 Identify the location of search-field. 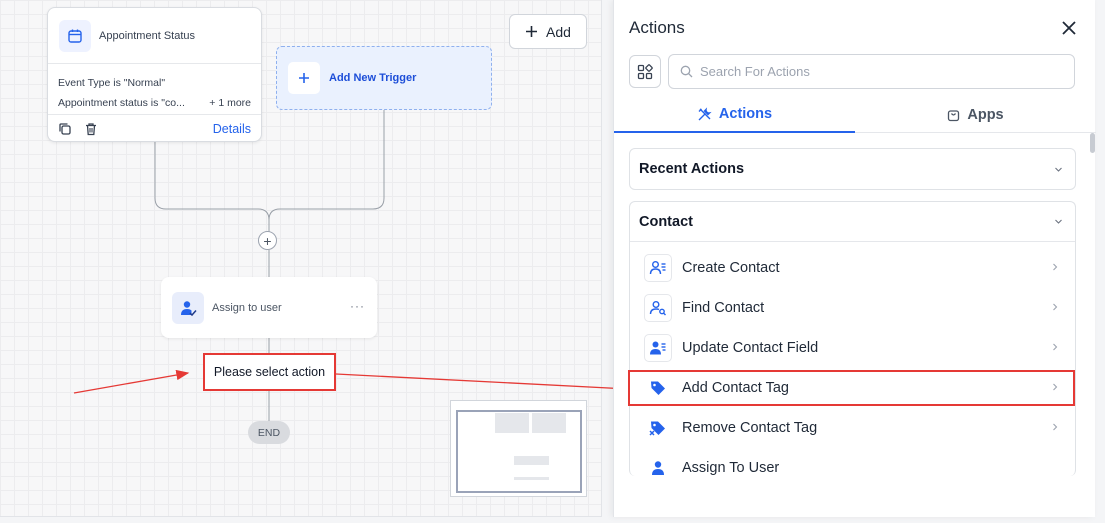
(871, 71).